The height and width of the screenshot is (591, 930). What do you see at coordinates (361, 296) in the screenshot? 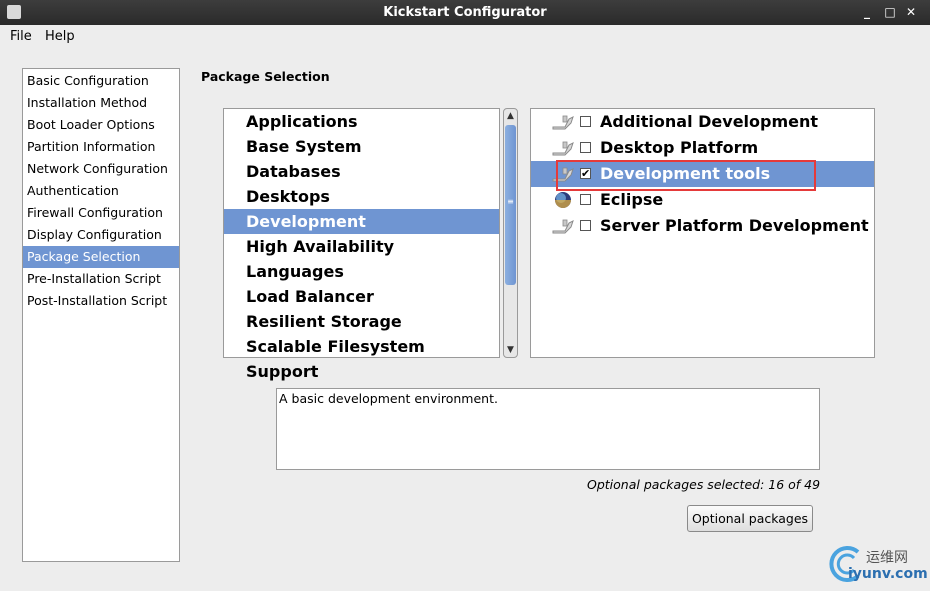
I see `group-item-load-balancer: Load Balancer` at bounding box center [361, 296].